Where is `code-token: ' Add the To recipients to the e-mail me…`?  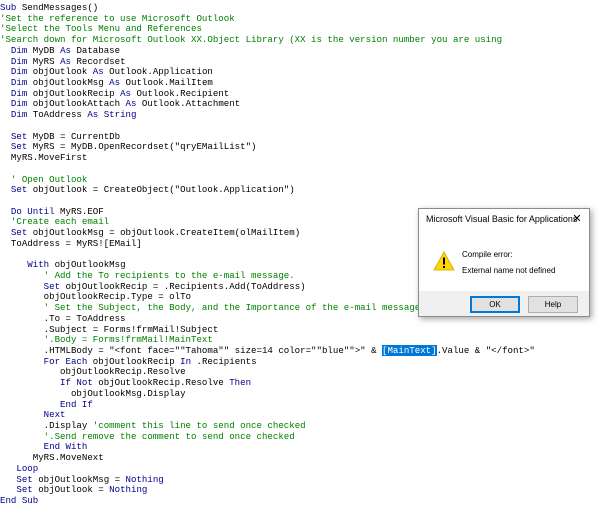
code-token: ' Add the To recipients to the e-mail me… is located at coordinates (147, 275).